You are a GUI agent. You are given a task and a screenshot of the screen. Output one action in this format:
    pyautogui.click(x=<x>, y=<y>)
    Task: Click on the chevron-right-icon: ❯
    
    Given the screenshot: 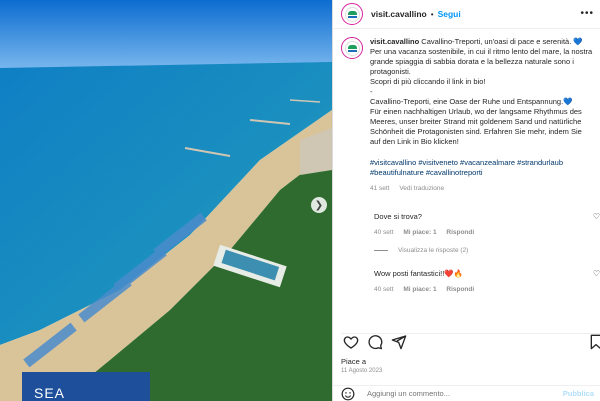 What is the action you would take?
    pyautogui.click(x=319, y=205)
    